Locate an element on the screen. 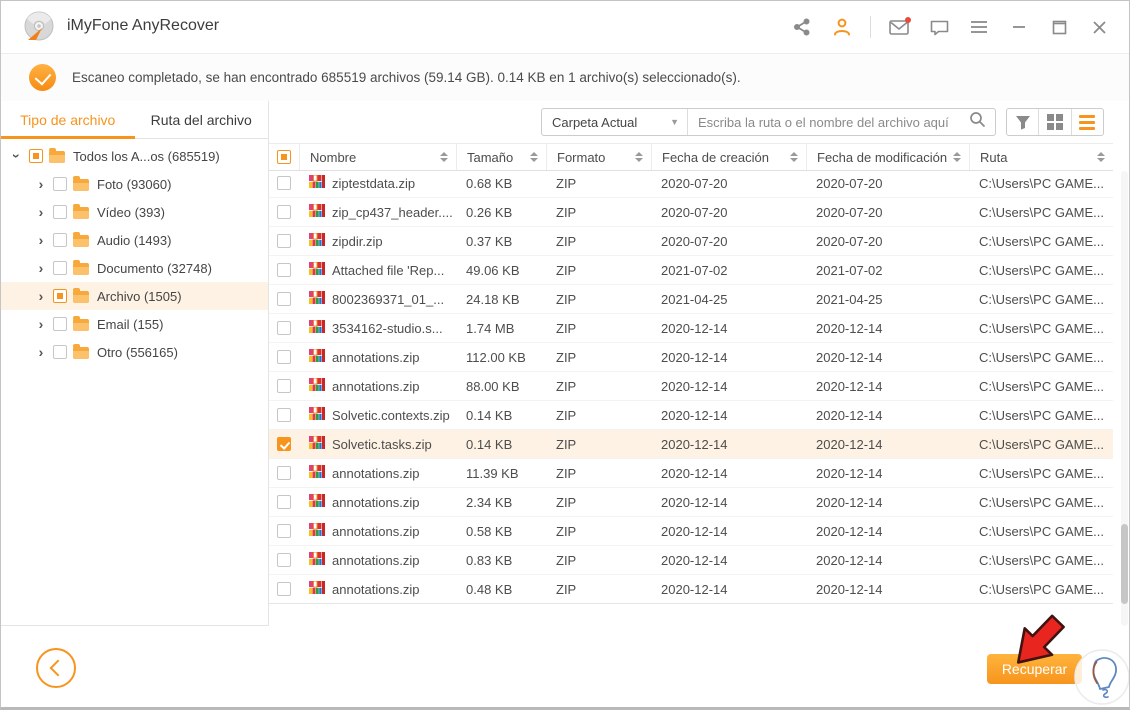 The width and height of the screenshot is (1130, 710). tab-file-path: Ruta del archivo is located at coordinates (202, 119).